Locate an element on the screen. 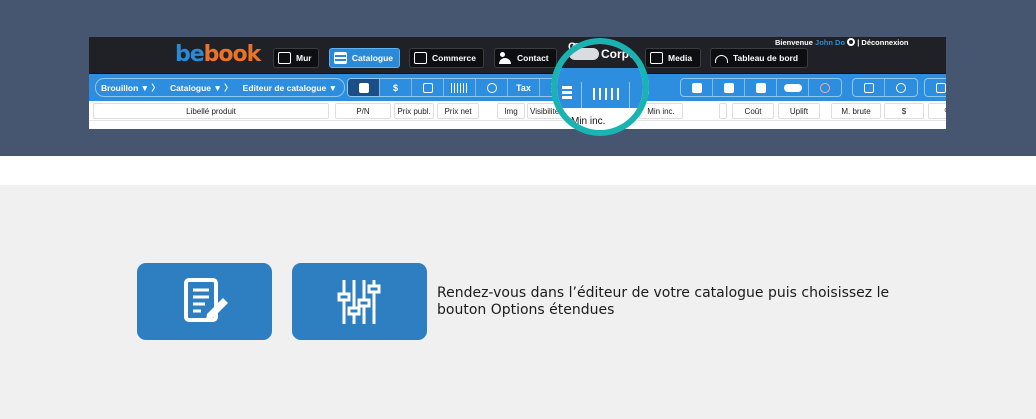  calendar-button is located at coordinates (428, 87).